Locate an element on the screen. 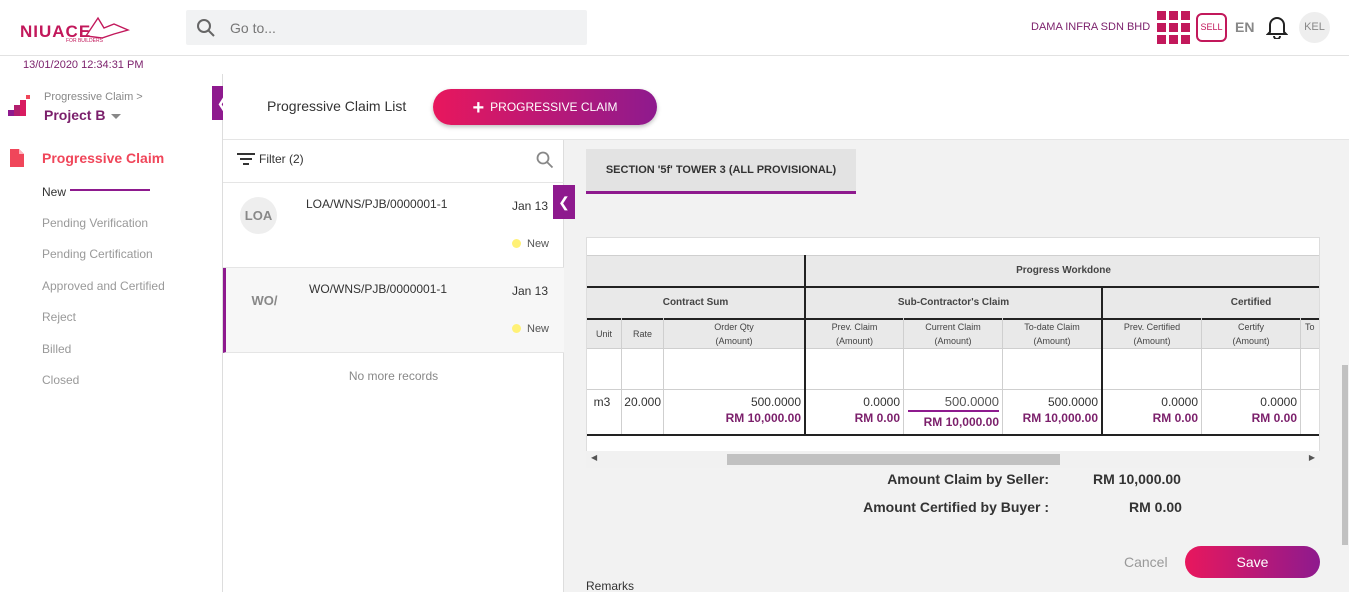  cell-todate-claim-amount: RM 10,000.00 is located at coordinates (1060, 418).